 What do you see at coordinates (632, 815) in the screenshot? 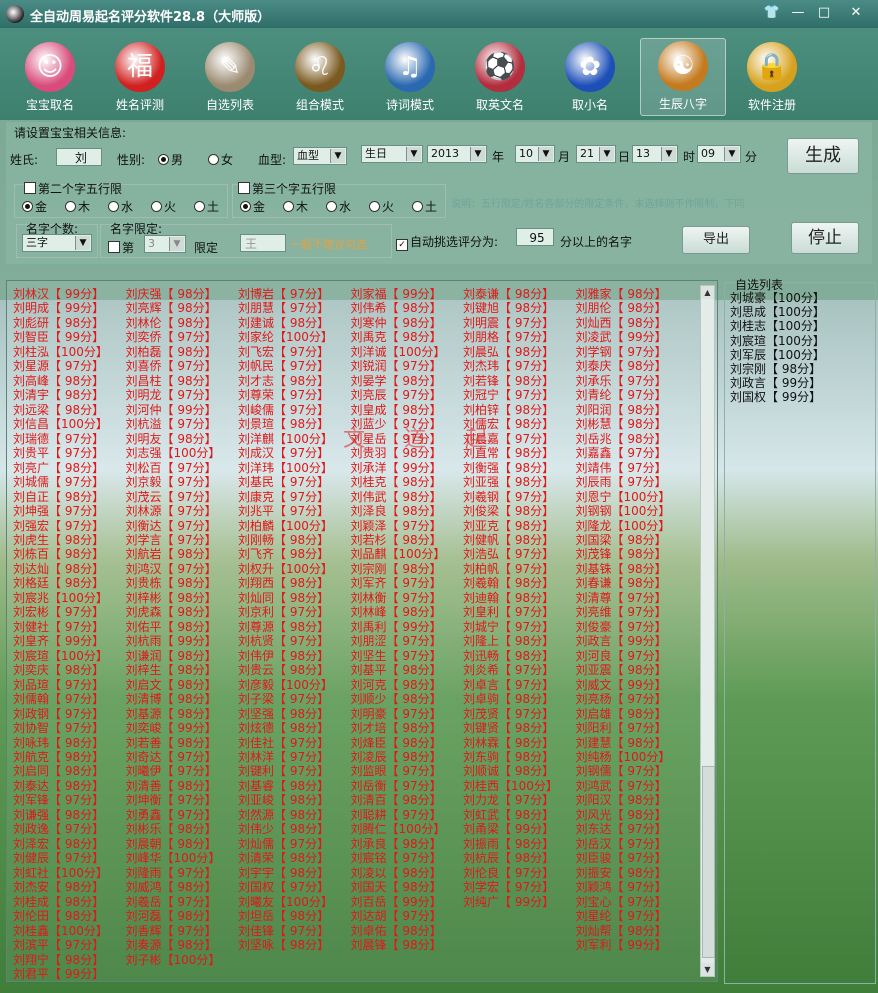
I see `result-name-item: 刘风光【 98分】` at bounding box center [632, 815].